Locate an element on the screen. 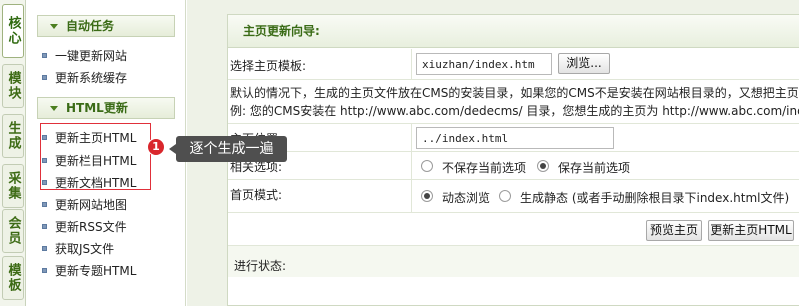 The image size is (799, 306). mode-label: 首页模式: is located at coordinates (256, 195).